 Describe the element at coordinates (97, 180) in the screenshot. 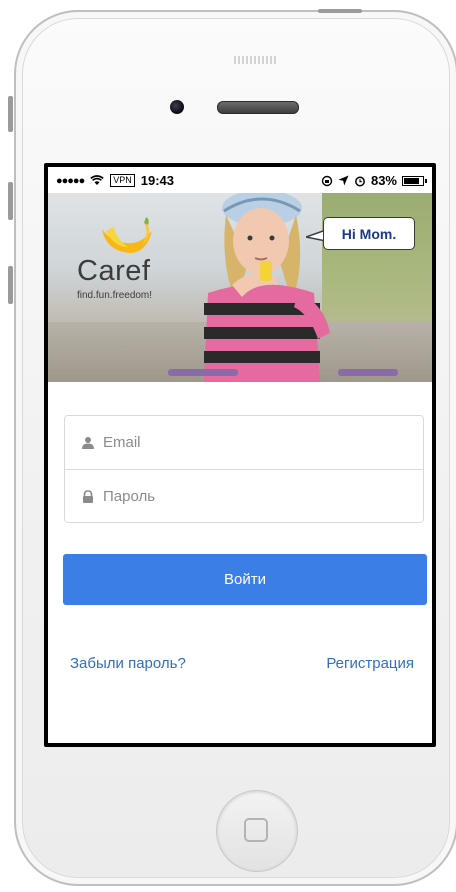

I see `wifi-icon` at that location.